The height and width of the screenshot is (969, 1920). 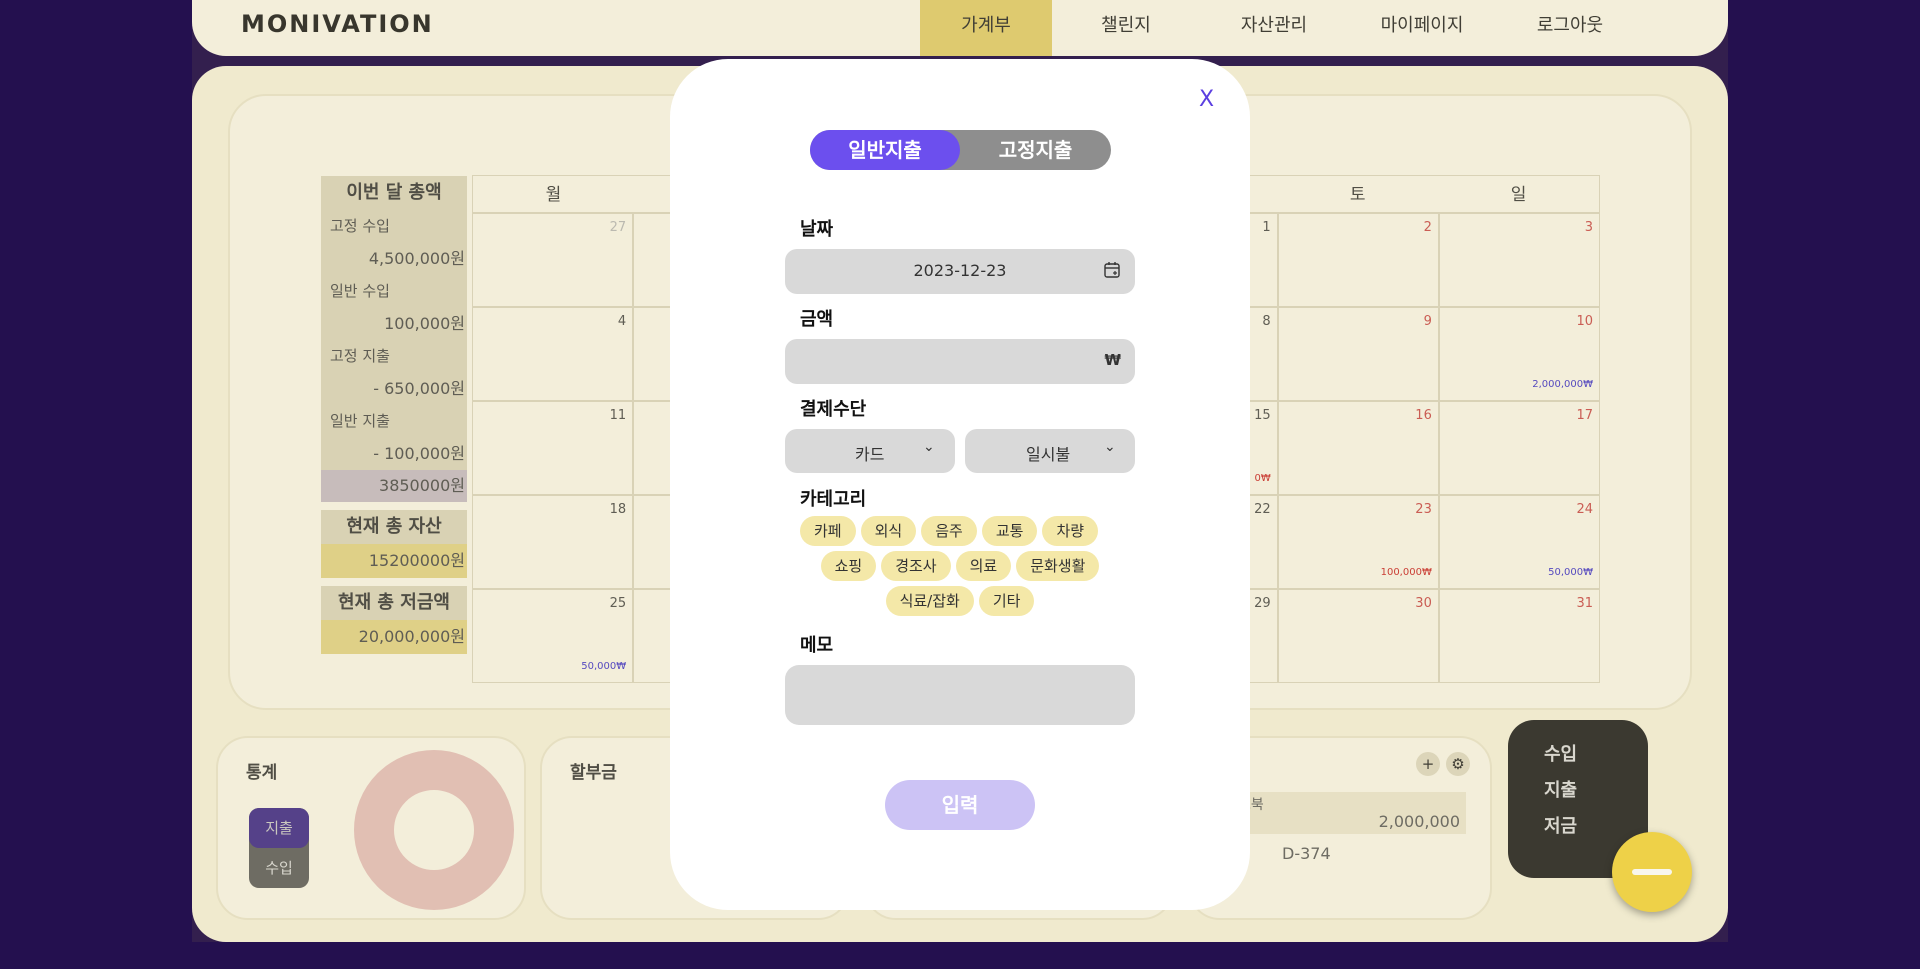 I want to click on installment-select: 일시불 ⌄, so click(x=1050, y=451).